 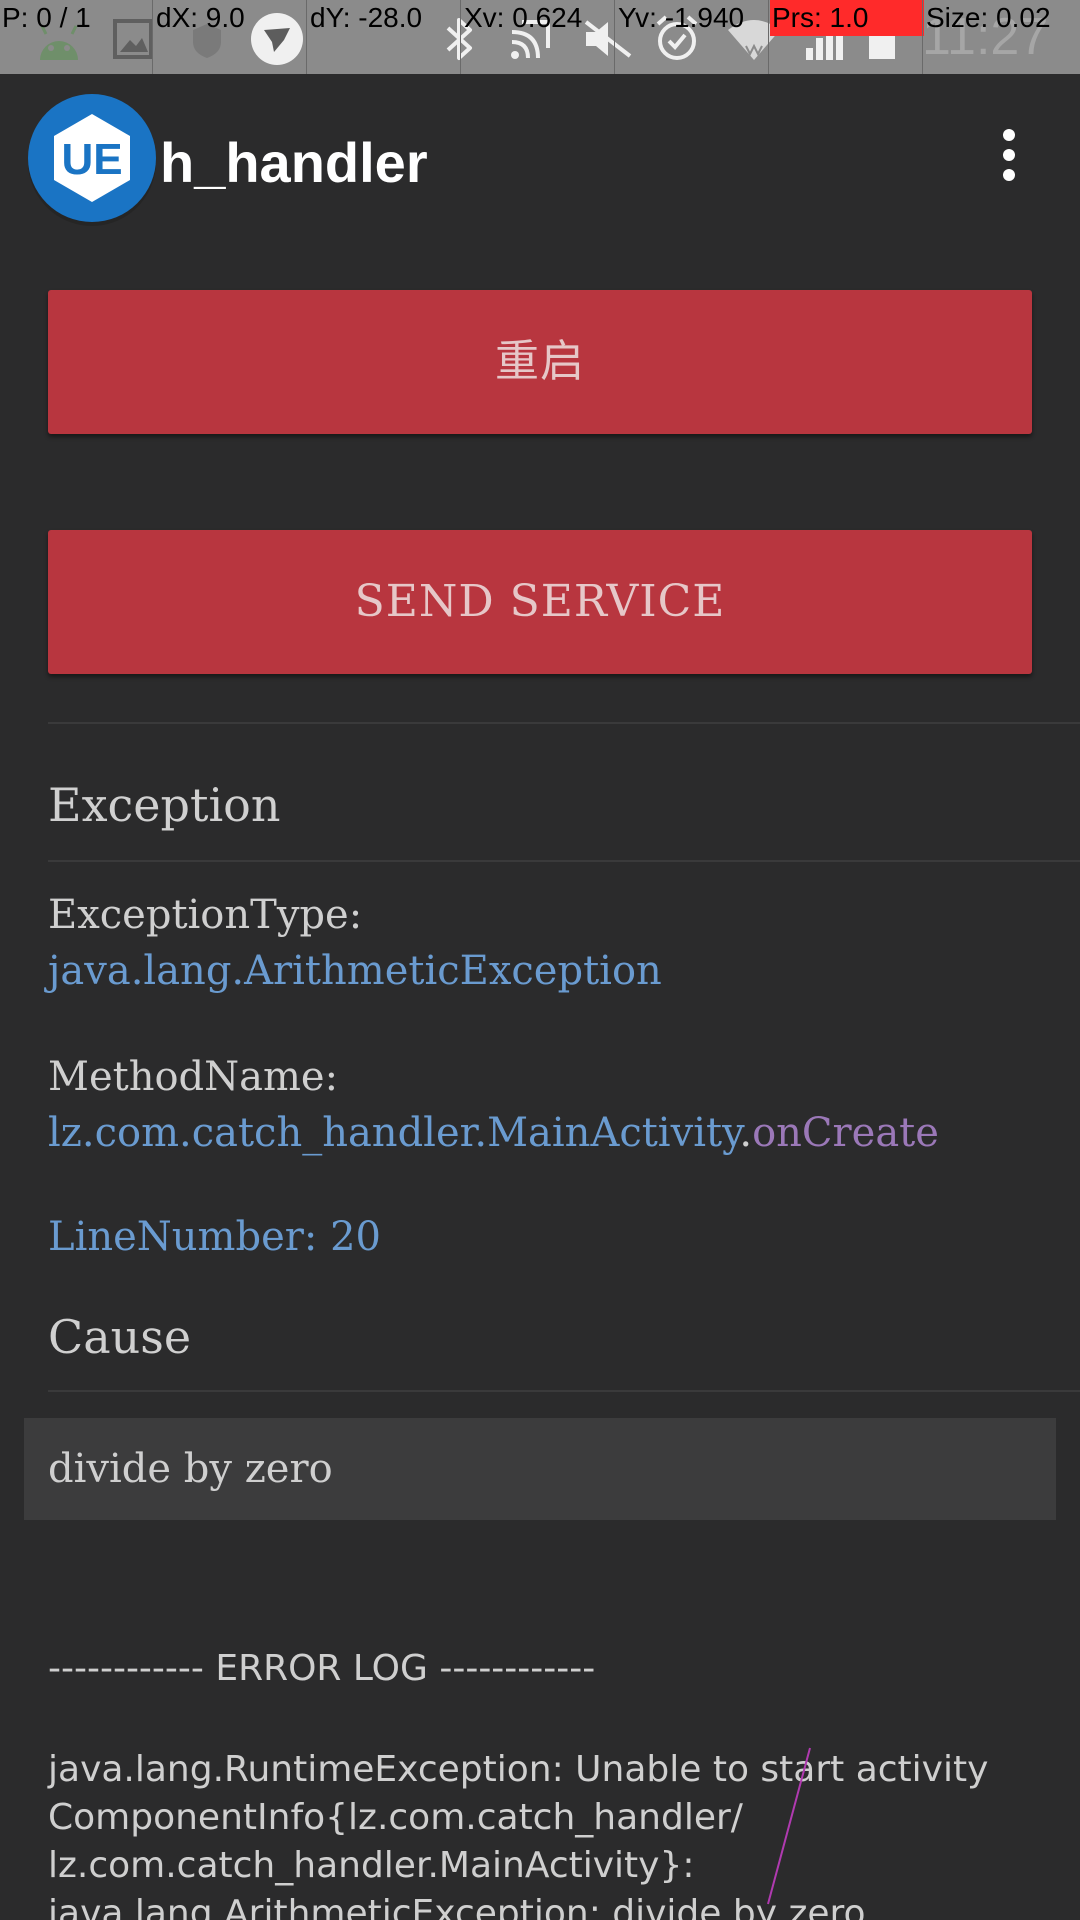 What do you see at coordinates (540, 1469) in the screenshot?
I see `cause-message-box: divide by zero` at bounding box center [540, 1469].